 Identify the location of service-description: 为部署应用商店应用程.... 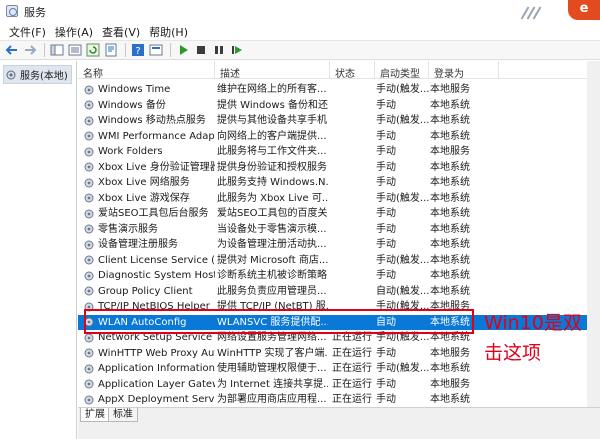
(272, 399).